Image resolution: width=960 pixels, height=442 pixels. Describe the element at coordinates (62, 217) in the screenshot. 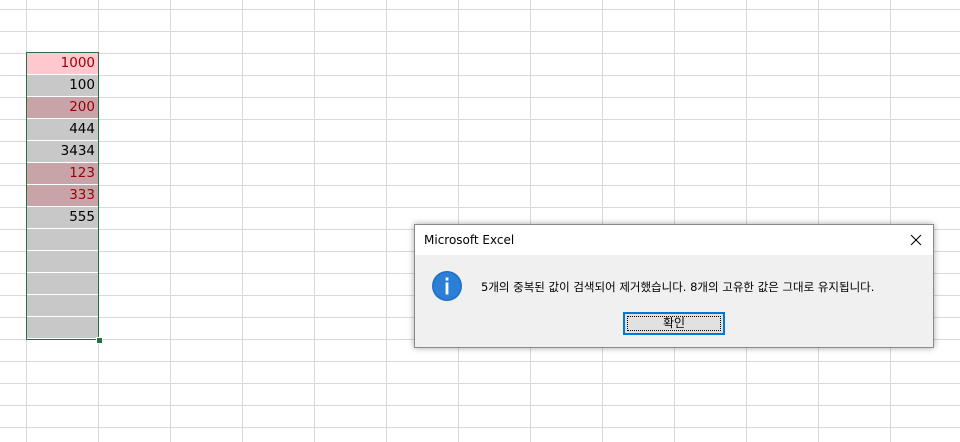

I see `cell: 555` at that location.